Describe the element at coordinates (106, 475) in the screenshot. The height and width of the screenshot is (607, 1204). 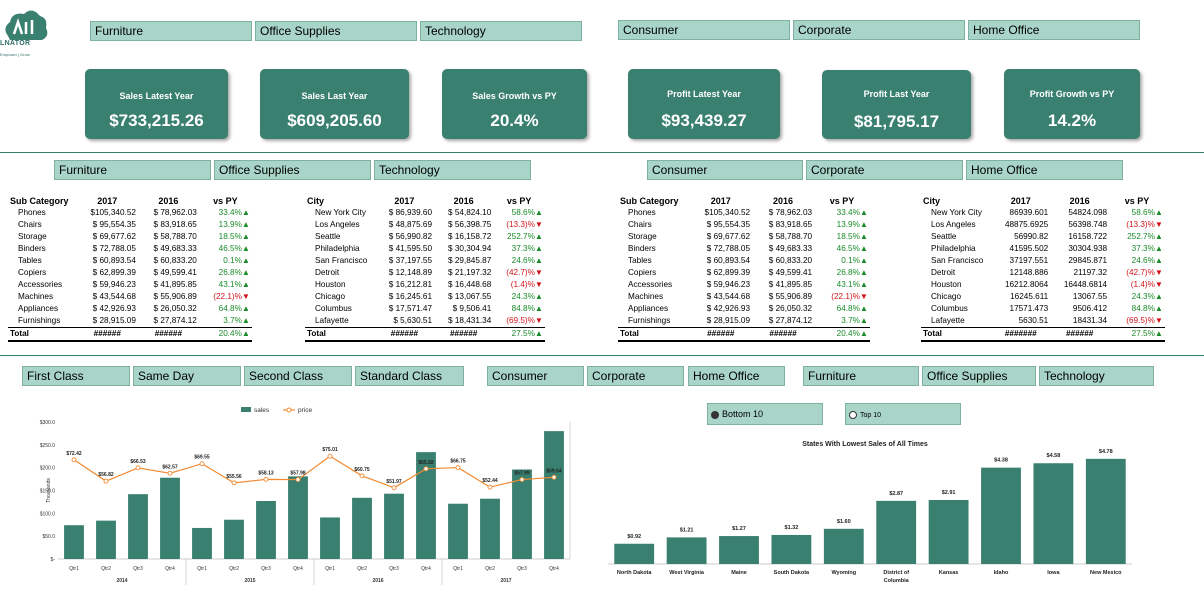
I see `price-label: $56.82` at that location.